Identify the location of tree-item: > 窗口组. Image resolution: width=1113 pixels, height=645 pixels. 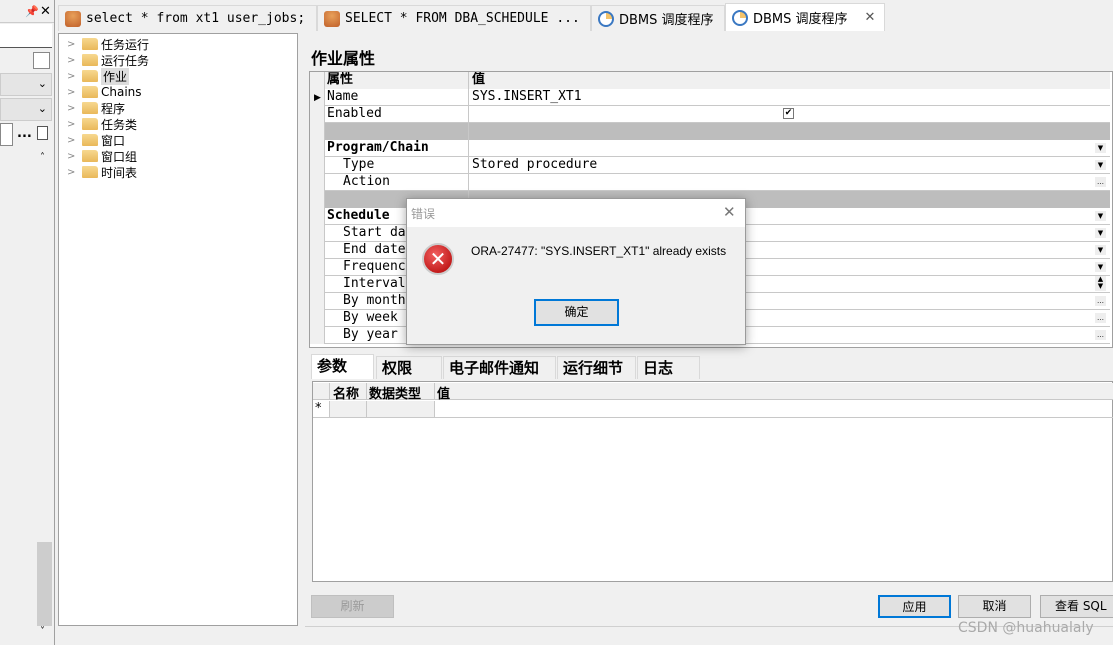
(102, 156).